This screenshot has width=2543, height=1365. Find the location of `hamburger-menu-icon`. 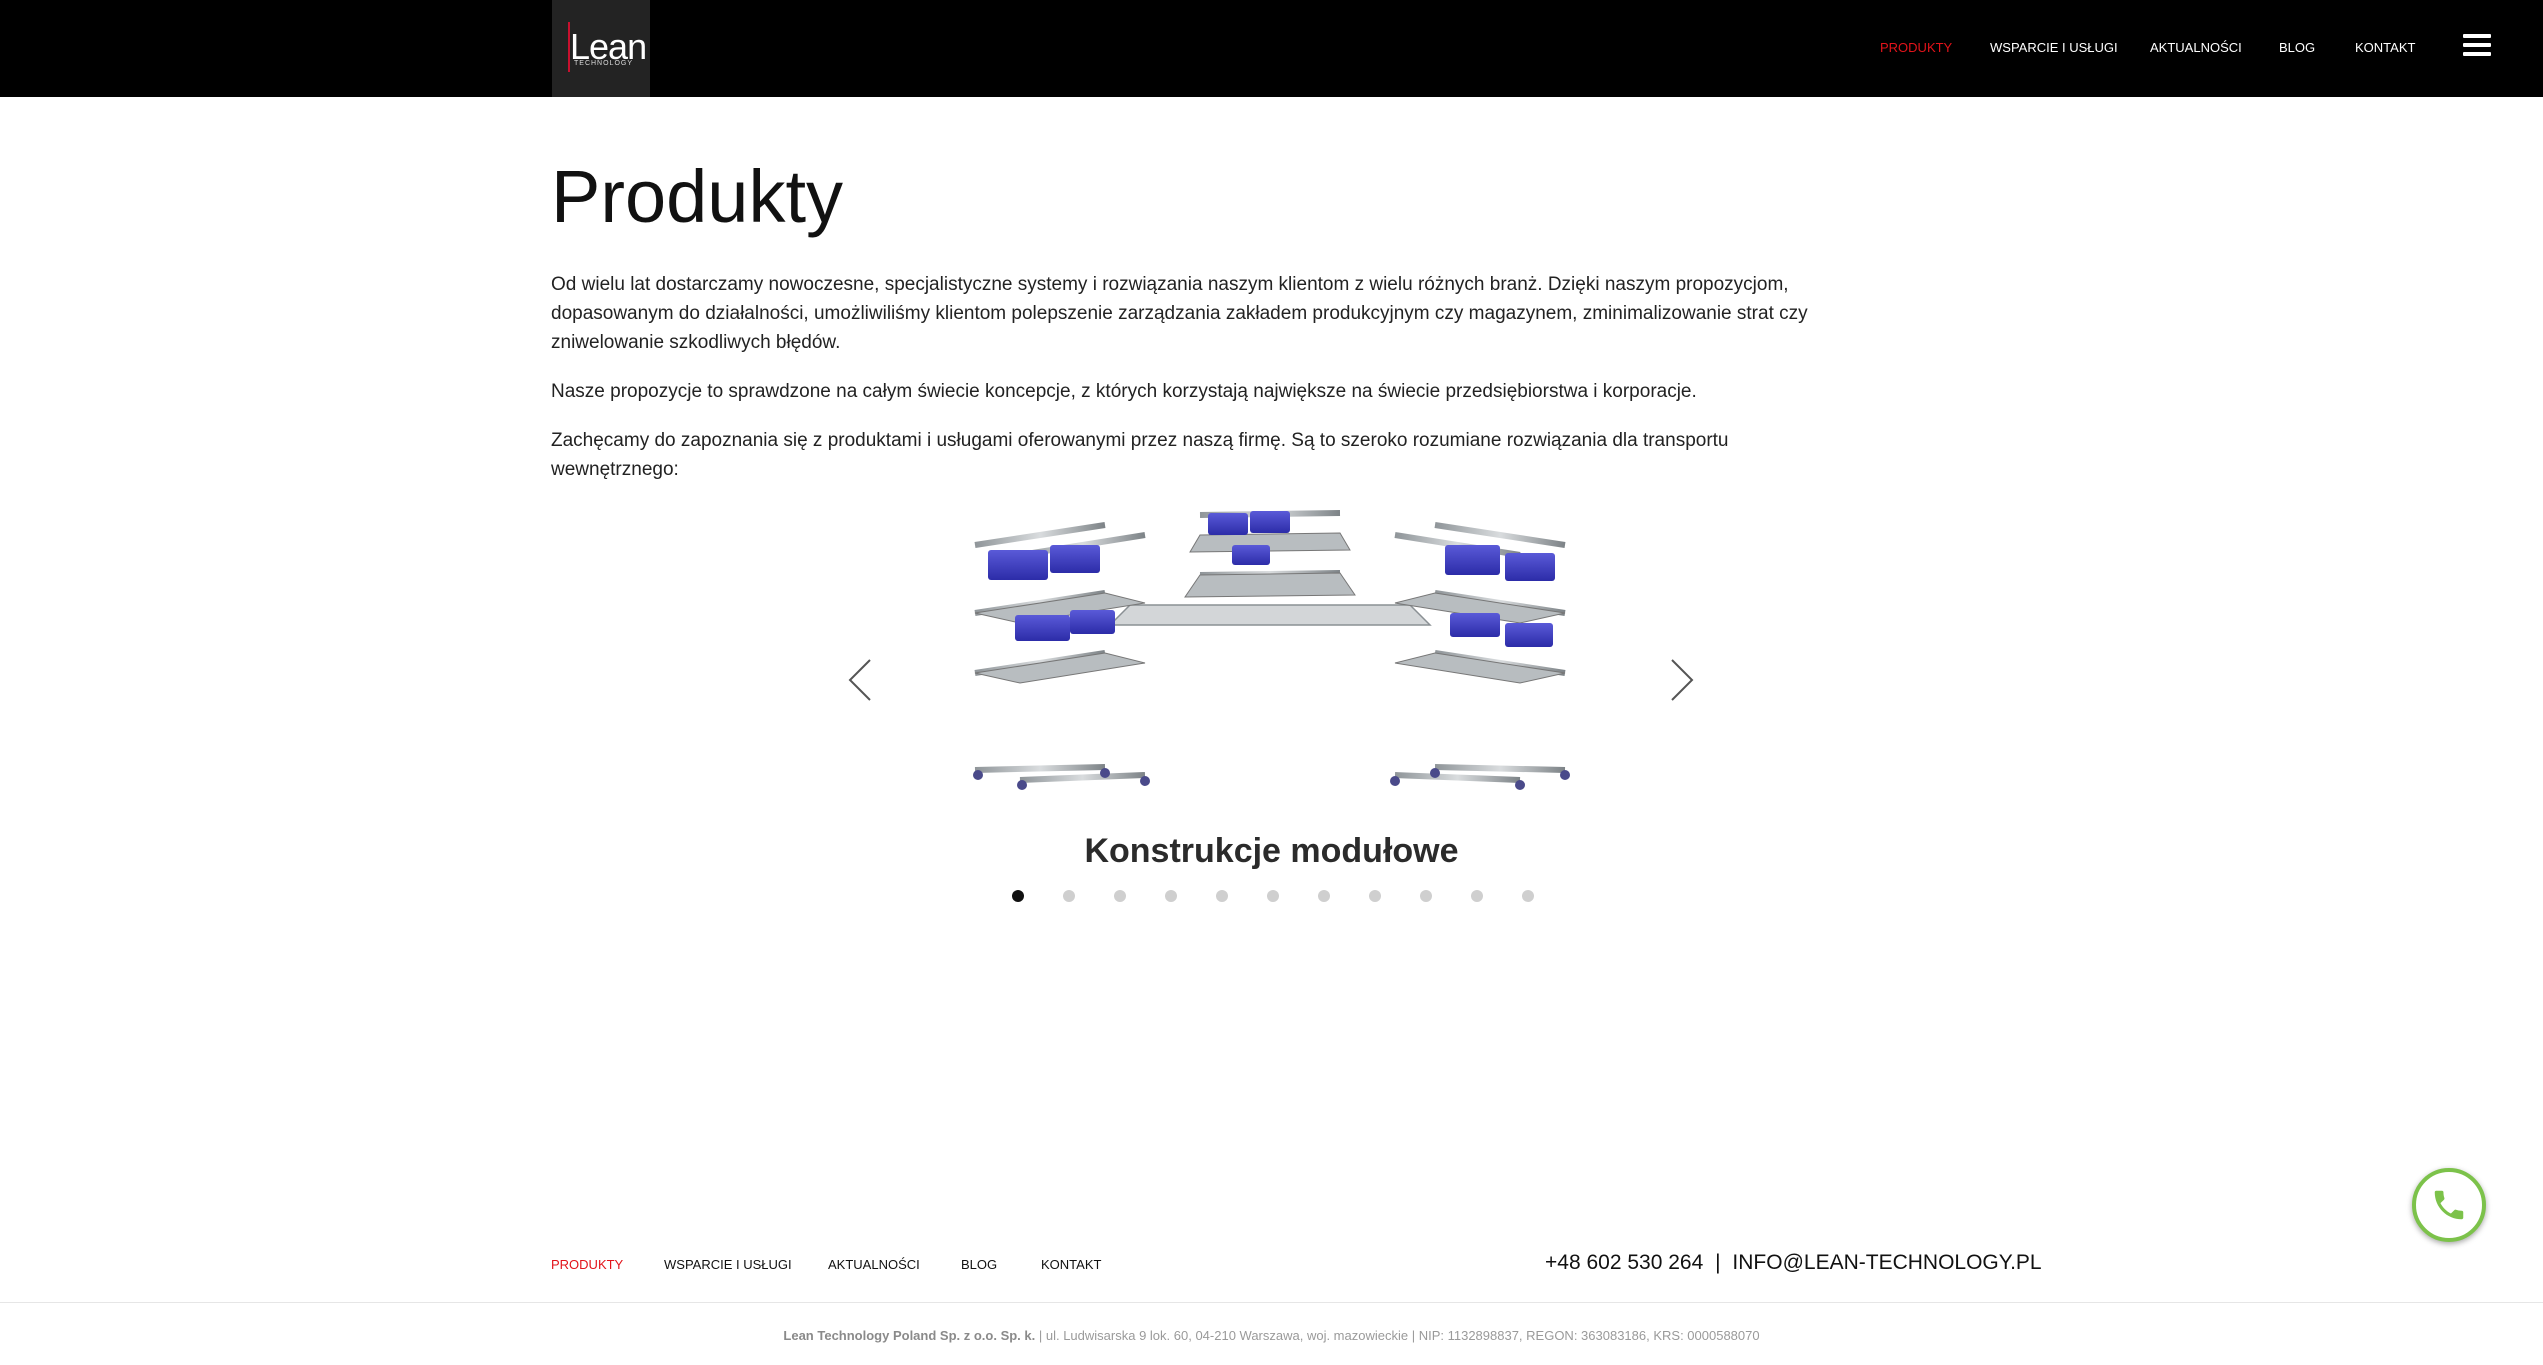

hamburger-menu-icon is located at coordinates (2477, 45).